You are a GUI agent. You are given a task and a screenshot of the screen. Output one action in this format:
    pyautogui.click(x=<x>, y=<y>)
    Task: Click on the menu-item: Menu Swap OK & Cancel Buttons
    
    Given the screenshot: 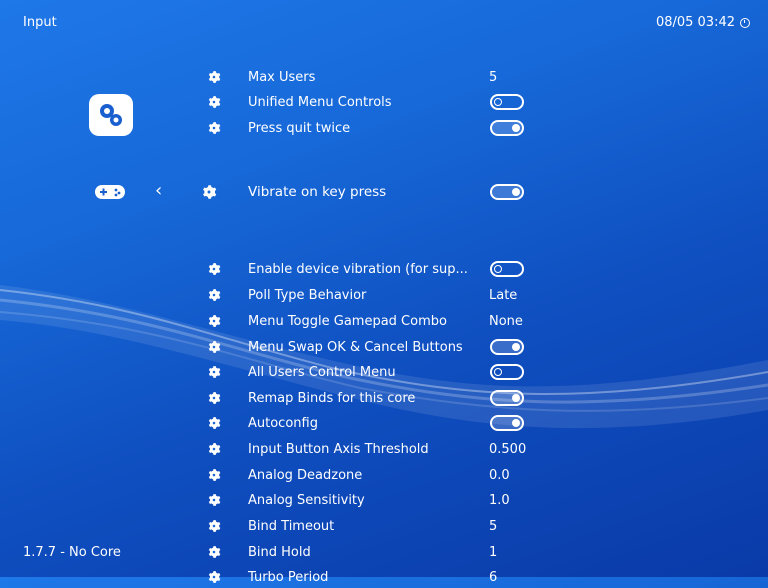 What is the action you would take?
    pyautogui.click(x=415, y=347)
    